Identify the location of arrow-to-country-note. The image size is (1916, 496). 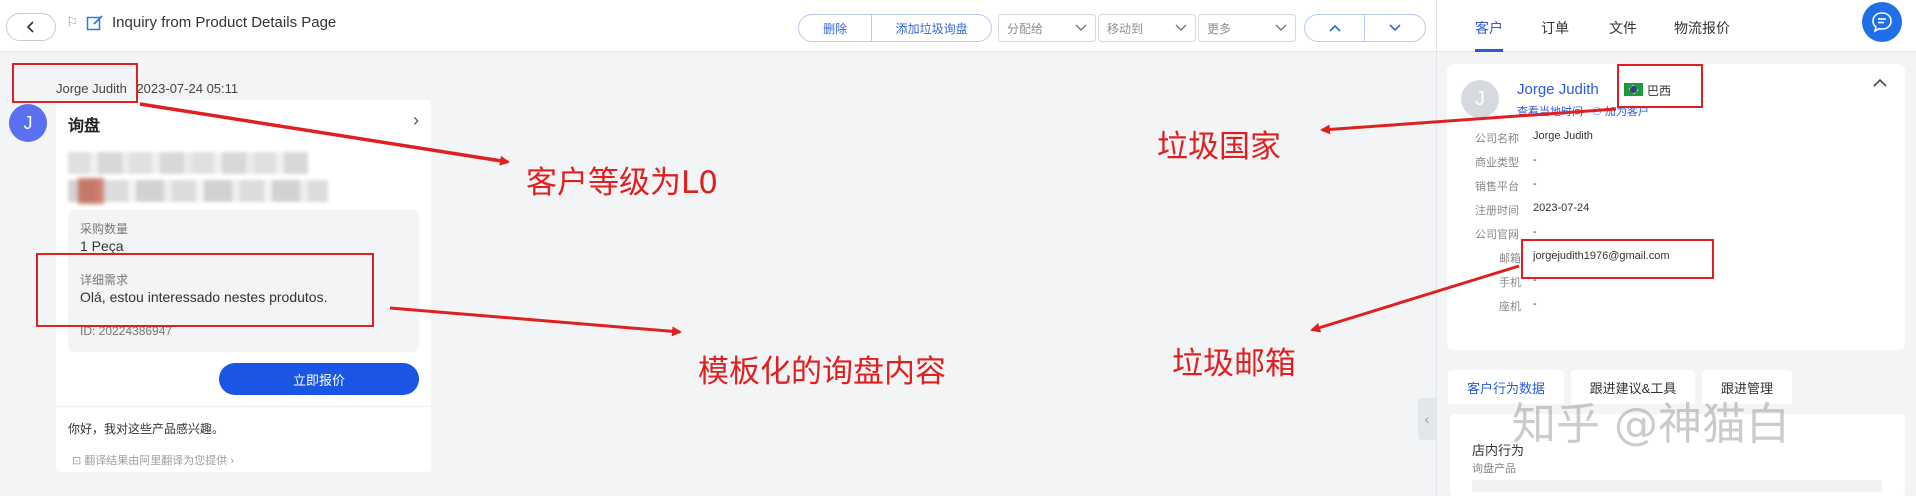
(1468, 121).